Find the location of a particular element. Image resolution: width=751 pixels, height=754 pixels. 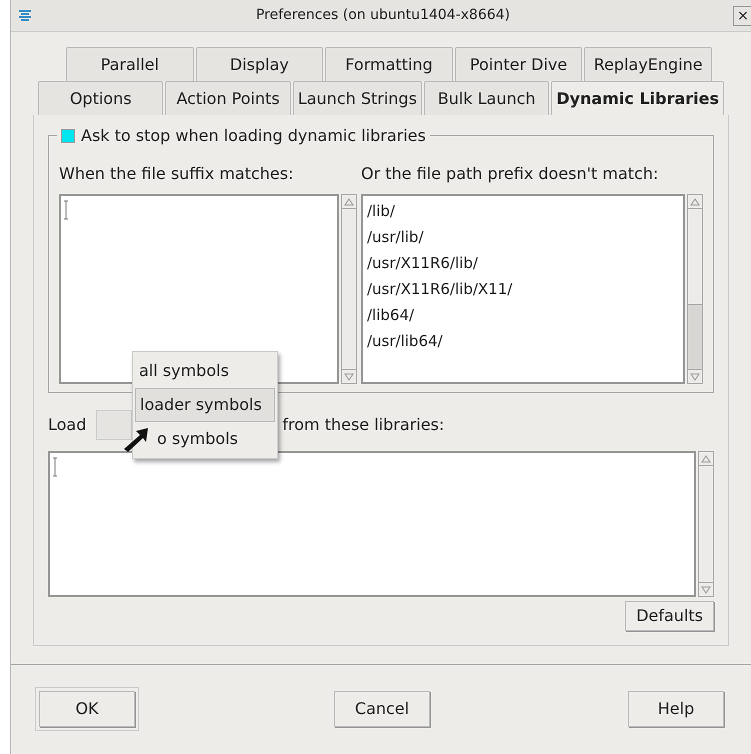

defaults-button: Defaults is located at coordinates (669, 616).